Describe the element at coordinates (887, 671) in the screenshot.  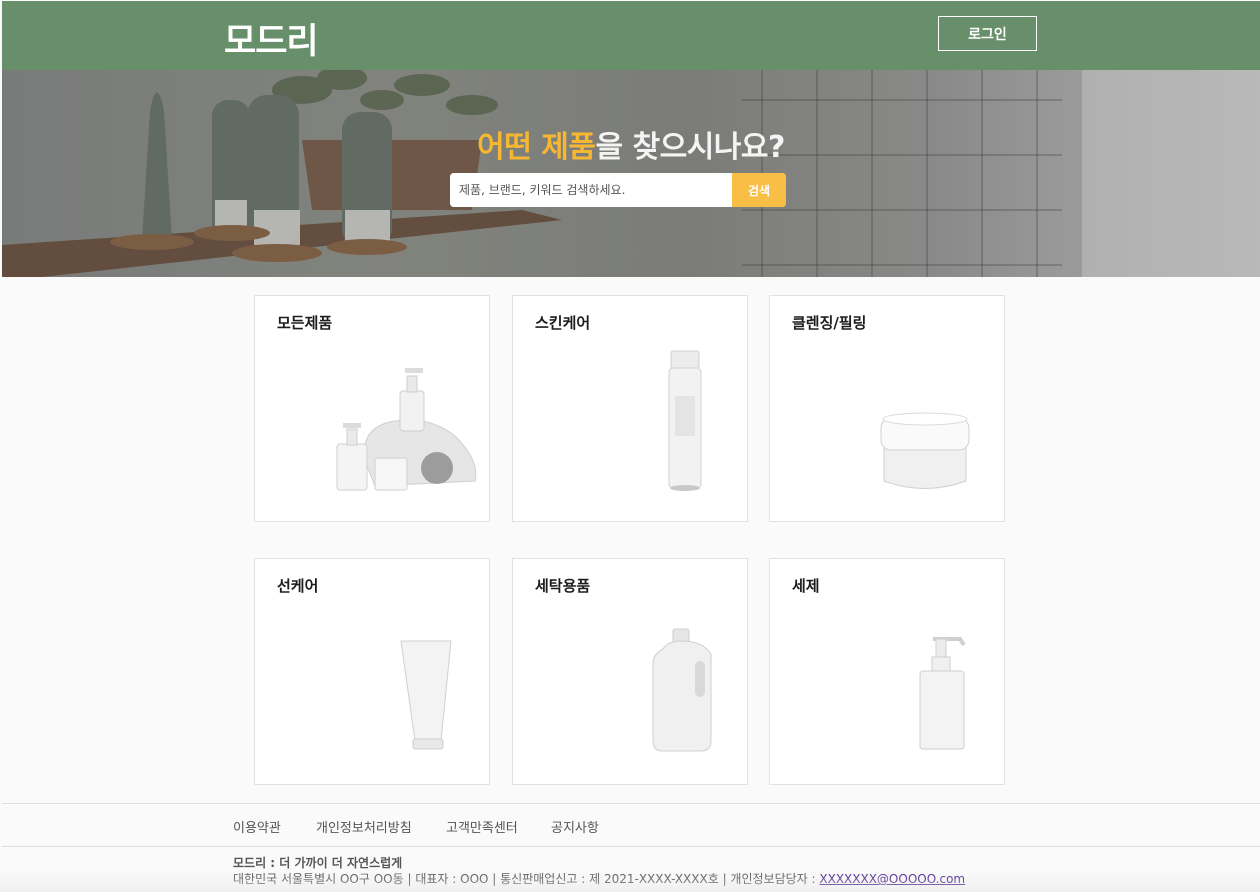
I see `category-card-detergent: 세제` at that location.